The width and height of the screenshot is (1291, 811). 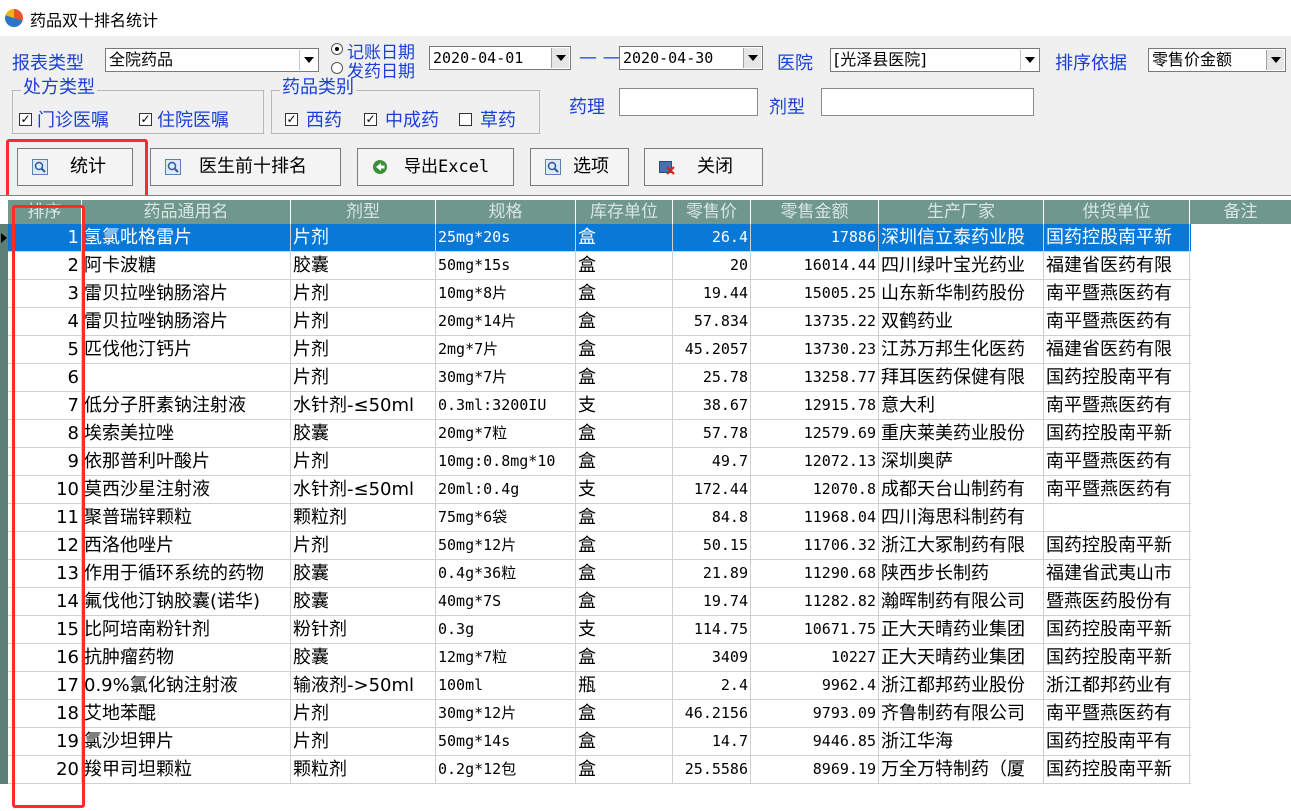 What do you see at coordinates (245, 167) in the screenshot?
I see `top-ten-doctors-button: 医生前十排名` at bounding box center [245, 167].